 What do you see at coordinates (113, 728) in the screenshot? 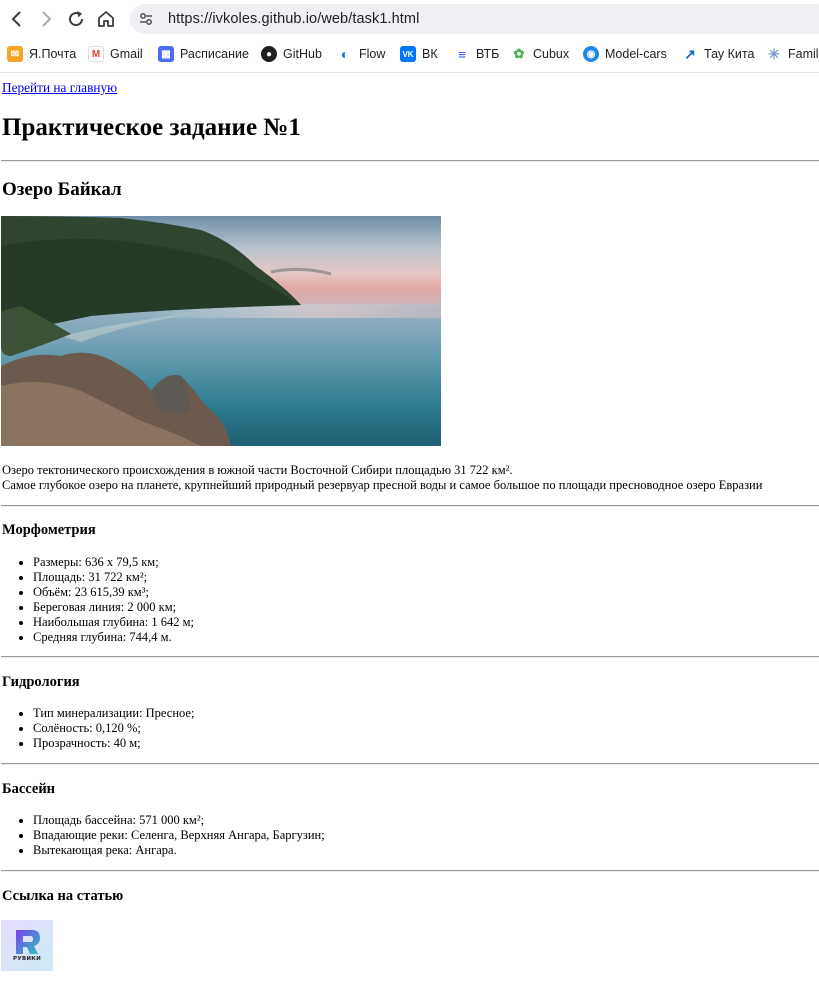
I see `list-item: Солёность: 0,120 %;` at bounding box center [113, 728].